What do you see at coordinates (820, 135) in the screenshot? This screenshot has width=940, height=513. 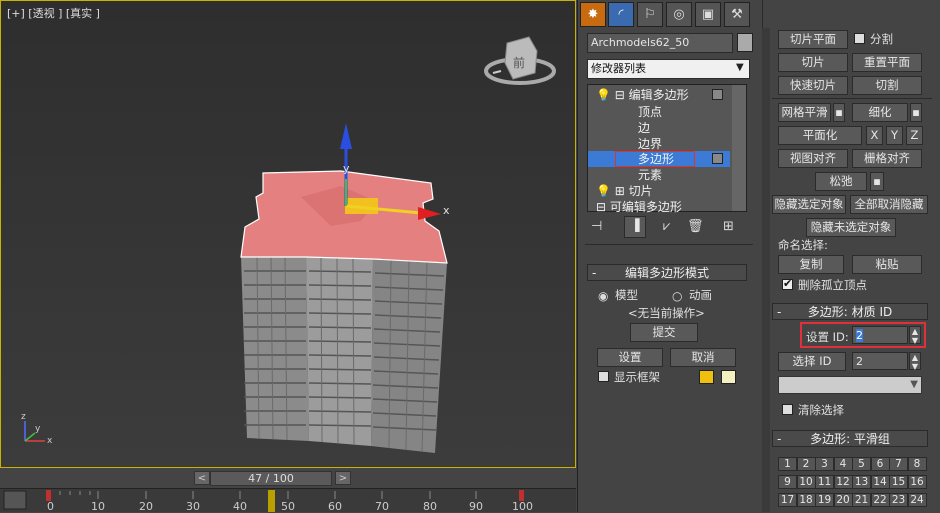 I see `make-planar-button: 平面化` at bounding box center [820, 135].